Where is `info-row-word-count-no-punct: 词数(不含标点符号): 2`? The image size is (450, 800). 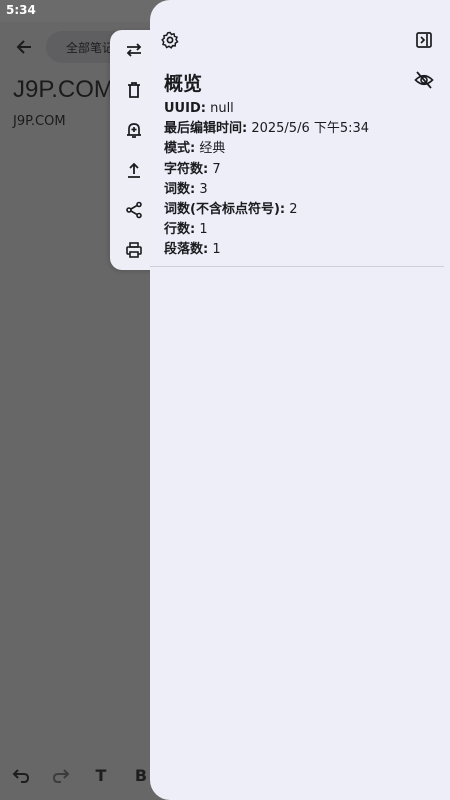 info-row-word-count-no-punct: 词数(不含标点符号): 2 is located at coordinates (266, 210).